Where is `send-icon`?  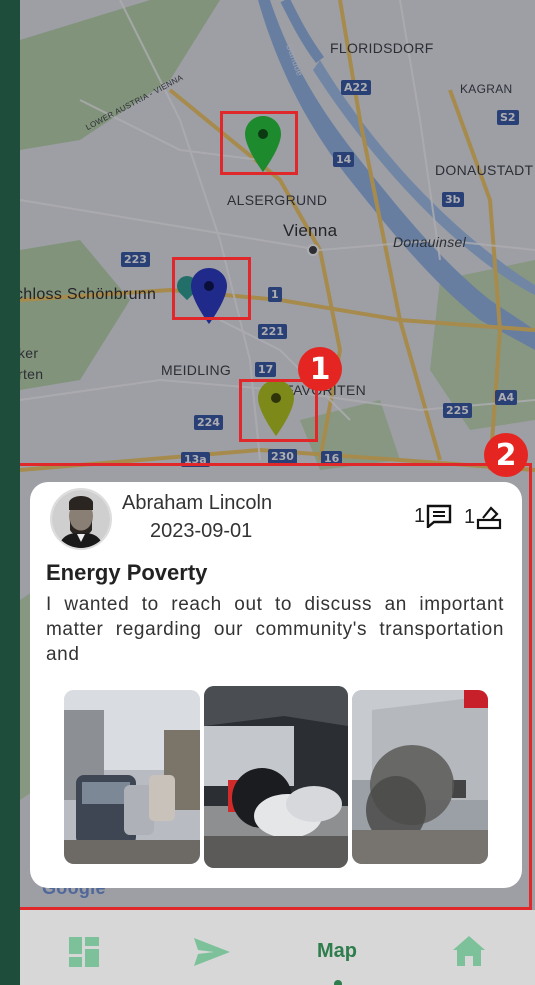 send-icon is located at coordinates (212, 952).